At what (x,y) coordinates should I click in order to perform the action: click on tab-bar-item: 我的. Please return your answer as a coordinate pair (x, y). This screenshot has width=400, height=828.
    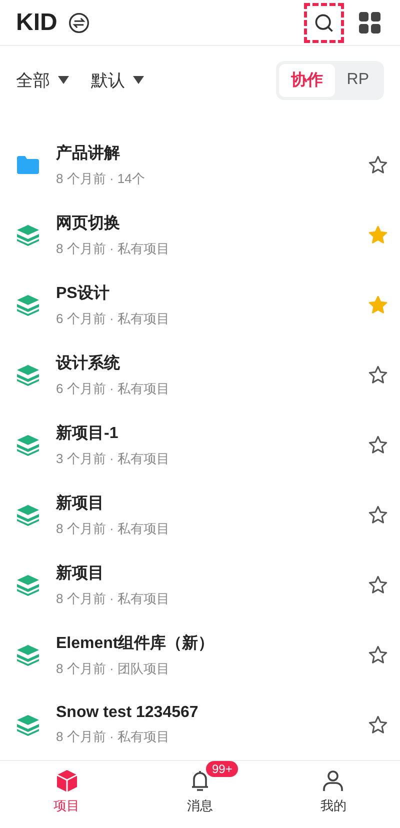
    Looking at the image, I should click on (333, 794).